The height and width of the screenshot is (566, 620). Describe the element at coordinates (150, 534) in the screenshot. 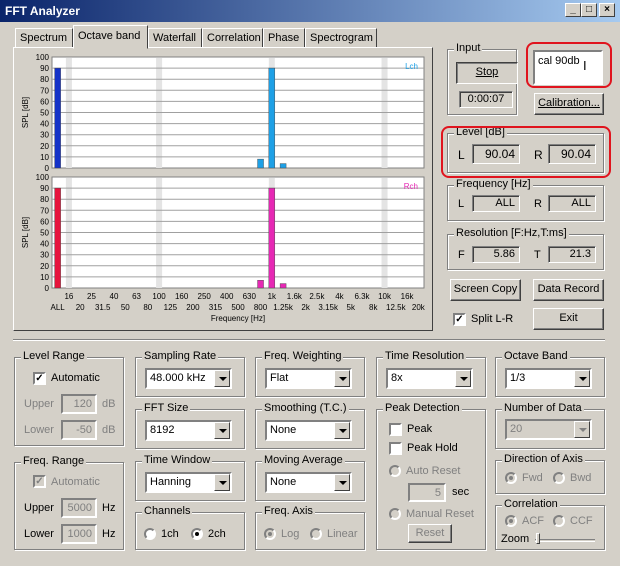

I see `channels-1ch-radio` at that location.